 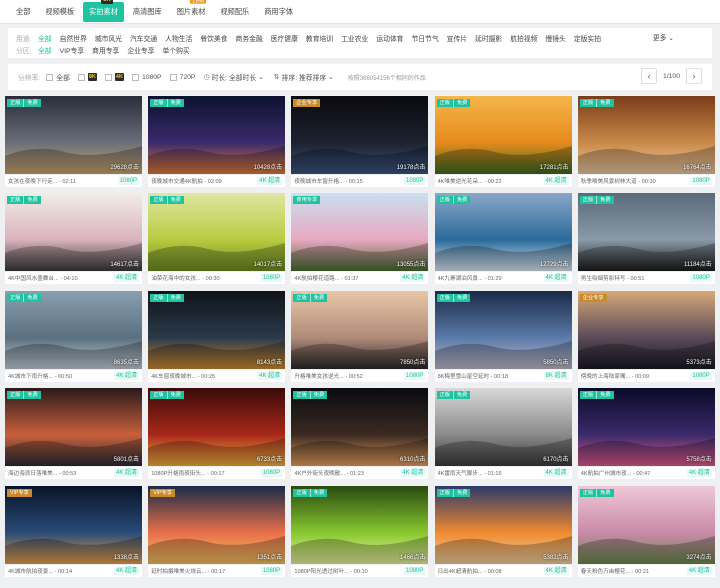 I want to click on card-title: 1080P阳光透过树叶... - 00:10, so click(x=330, y=571).